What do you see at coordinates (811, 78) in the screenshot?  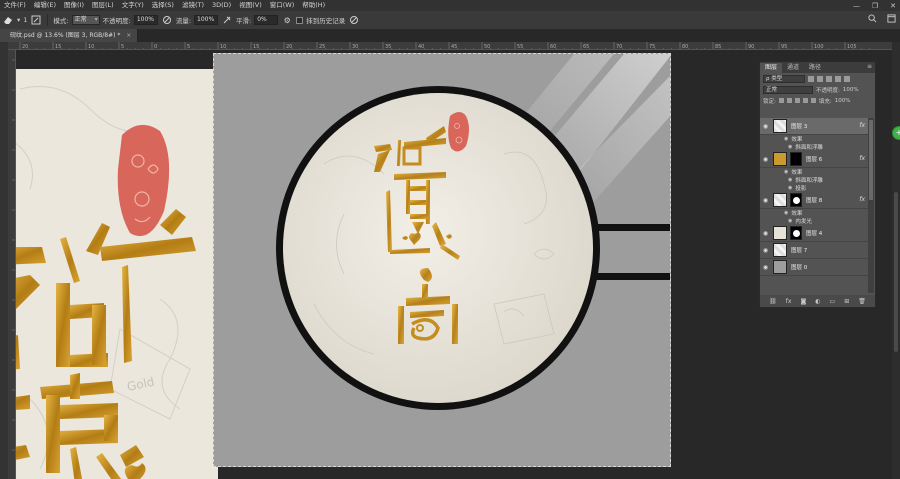 I see `filter-pixel-icon` at bounding box center [811, 78].